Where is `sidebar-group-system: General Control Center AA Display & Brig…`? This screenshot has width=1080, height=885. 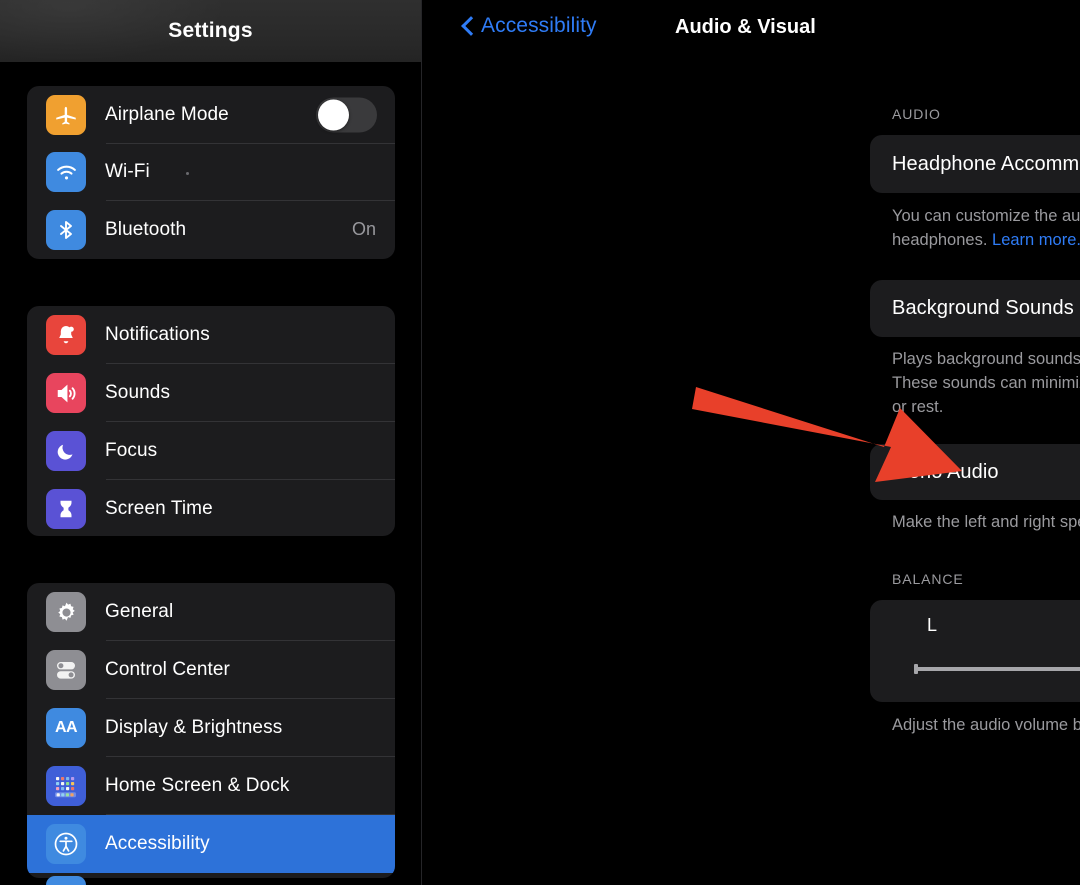 sidebar-group-system: General Control Center AA Display & Brig… is located at coordinates (211, 730).